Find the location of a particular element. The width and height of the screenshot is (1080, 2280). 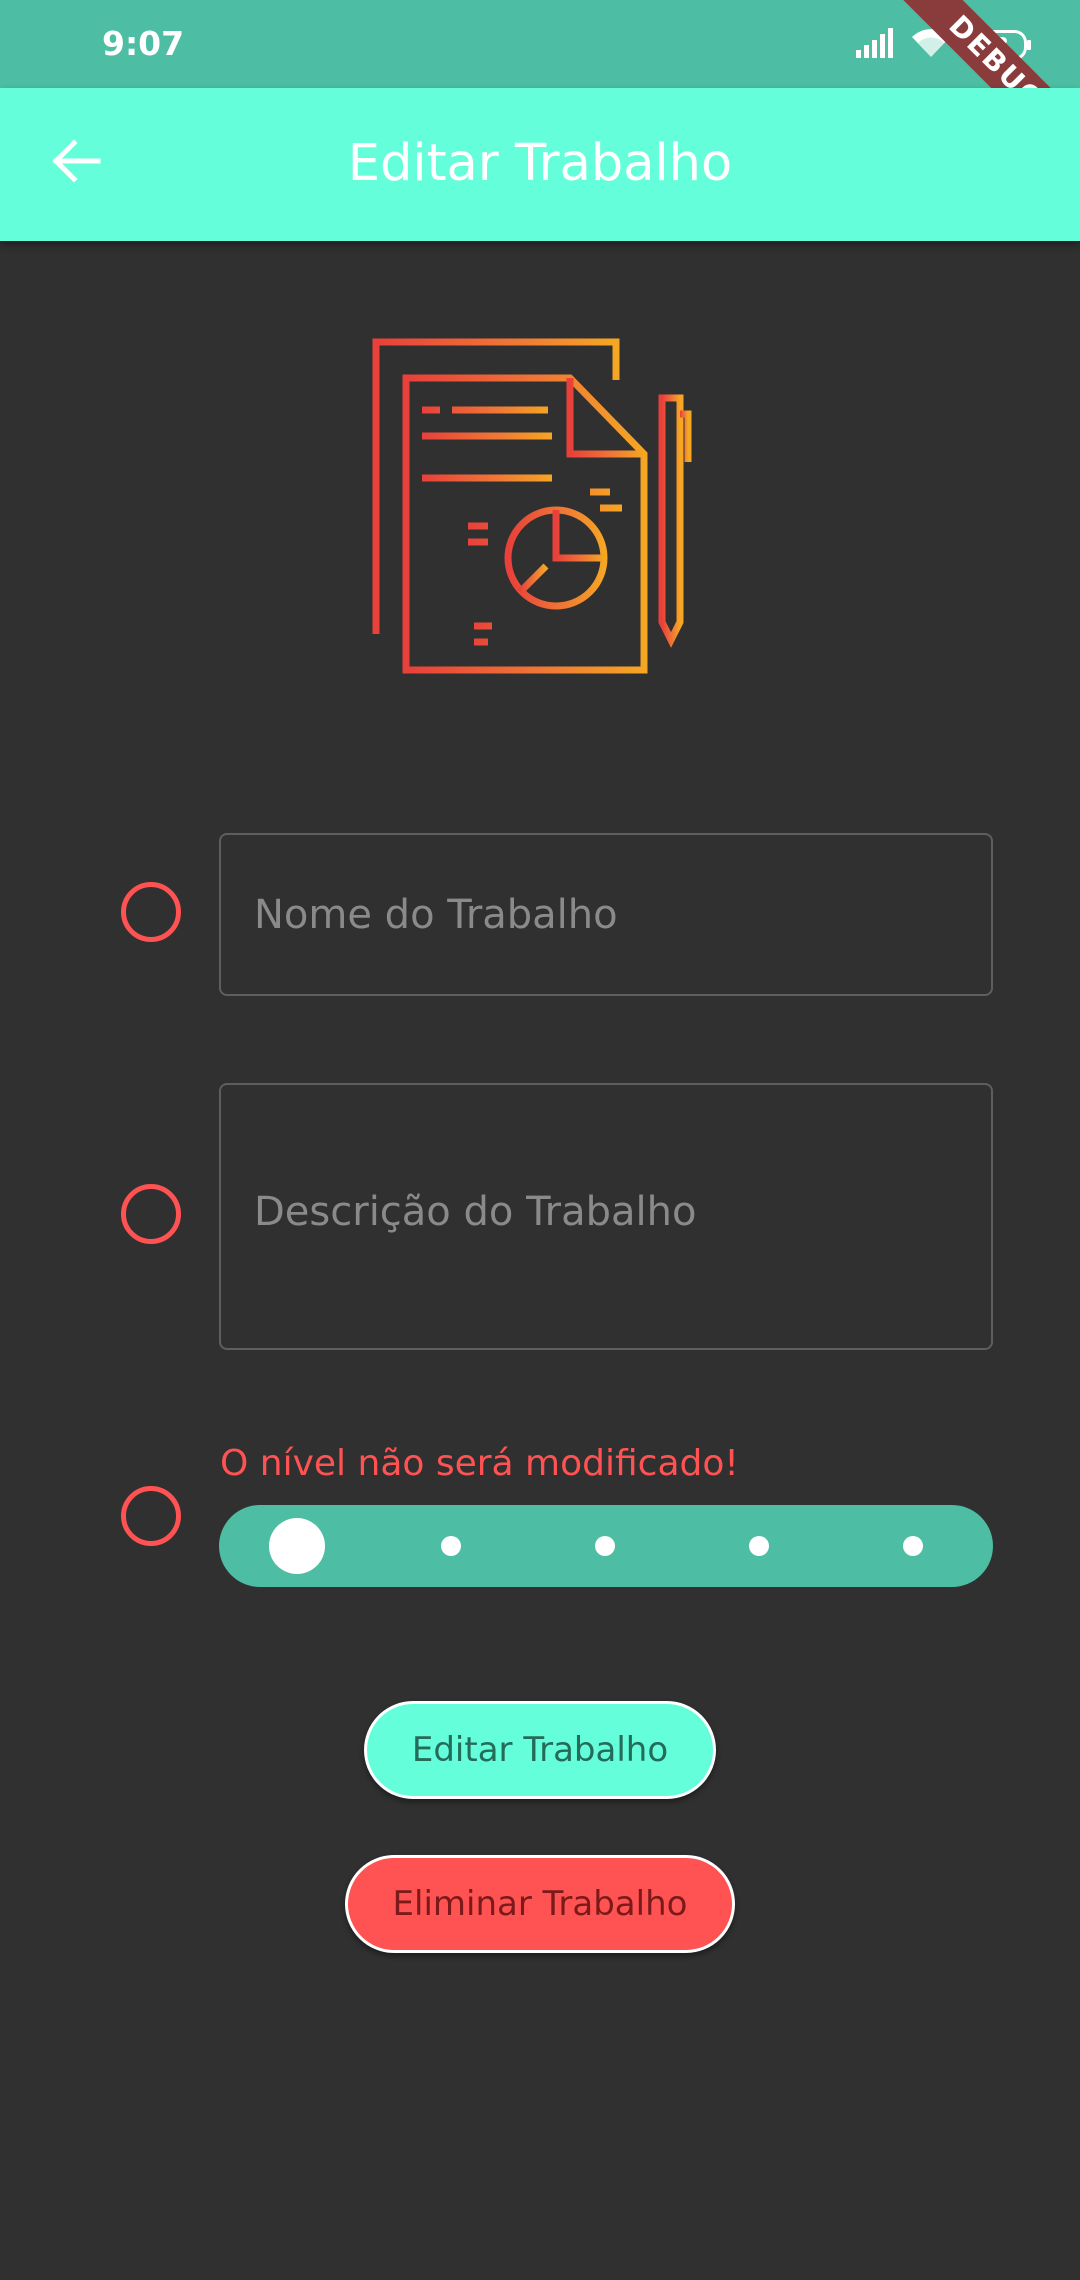

app-bar: Editar Trabalho is located at coordinates (540, 164).